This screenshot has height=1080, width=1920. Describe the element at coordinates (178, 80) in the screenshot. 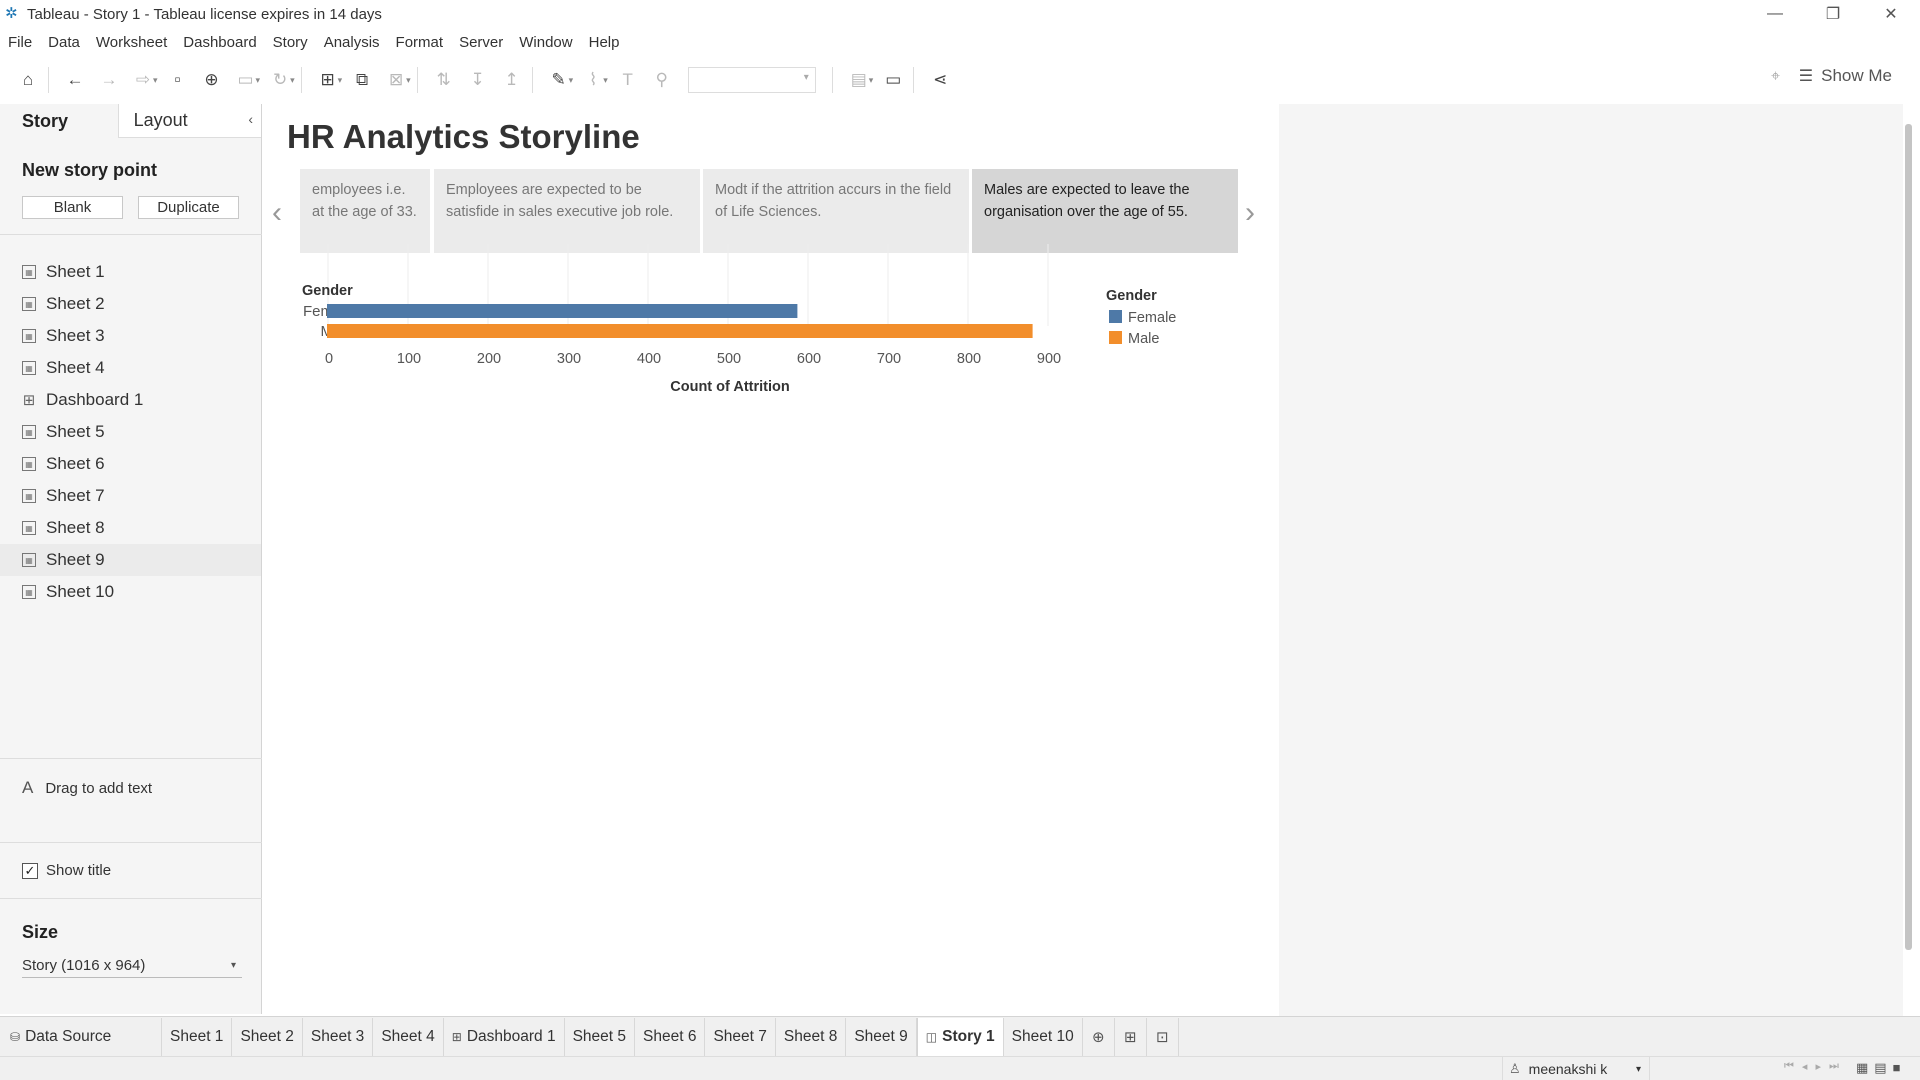

I see `save-icon: ▫` at that location.